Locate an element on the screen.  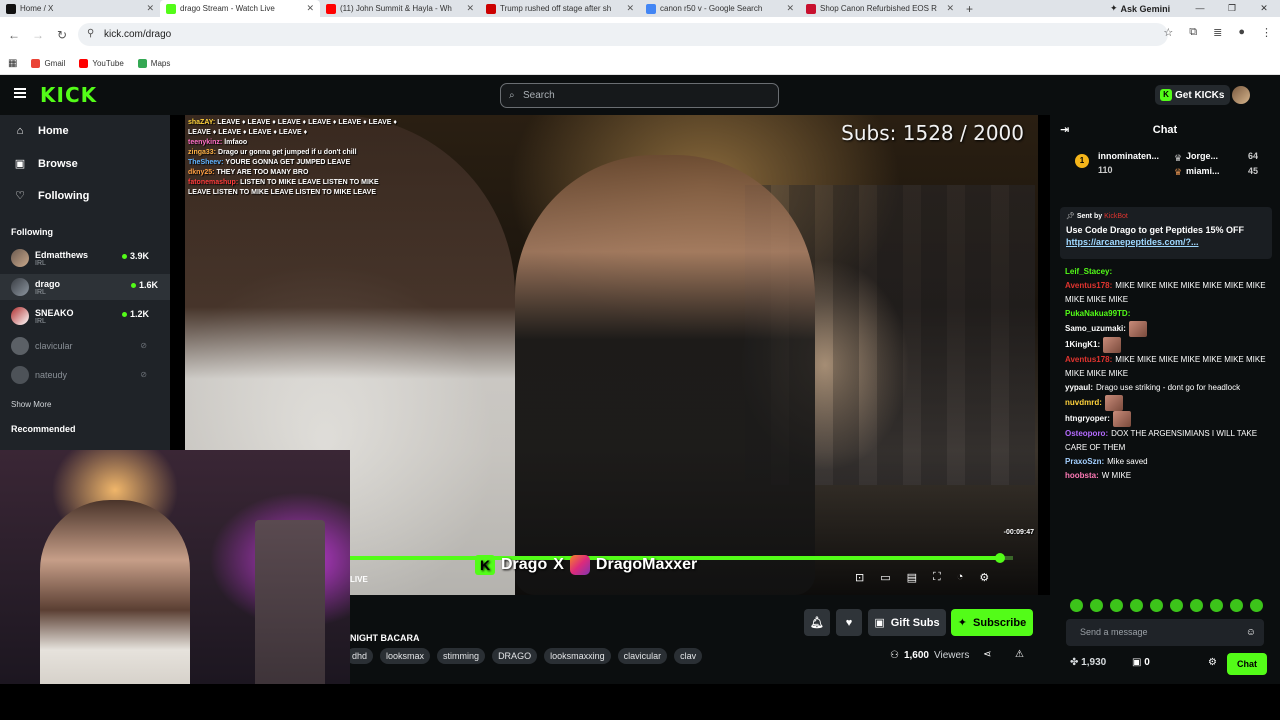
get-kicks-button: K Get KICKs is located at coordinates (1193, 95).